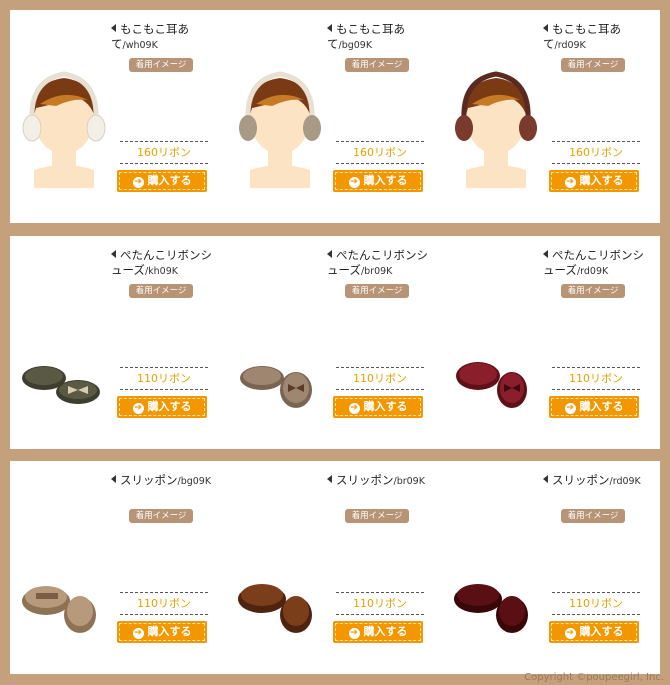  Describe the element at coordinates (117, 116) in the screenshot. I see `product-card: もこもこ耳あて/wh09K 着用イメージ 160リボン ➔ 購入する` at that location.